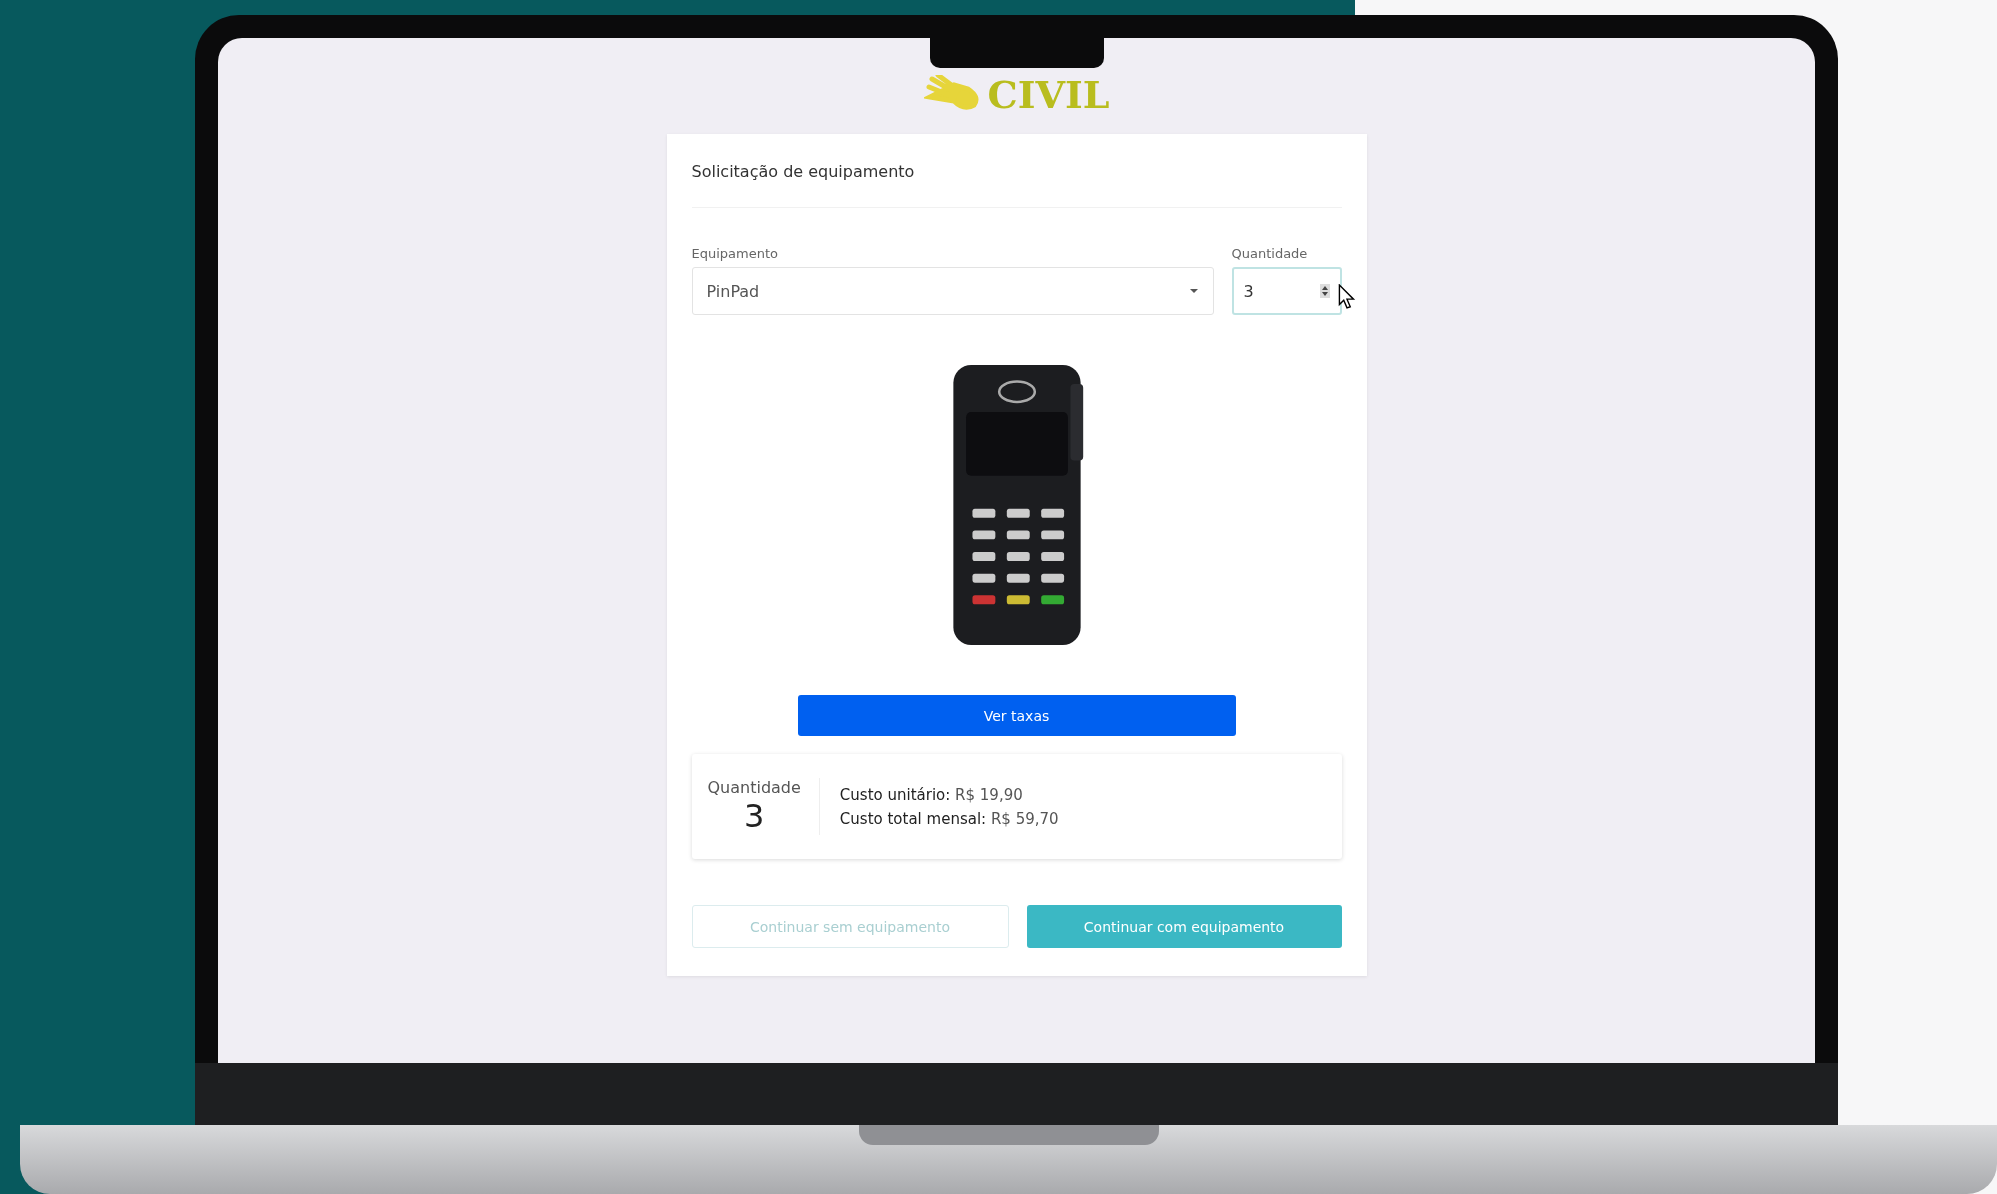 This screenshot has width=1997, height=1194. What do you see at coordinates (1286, 291) in the screenshot?
I see `quantity-field: 3` at bounding box center [1286, 291].